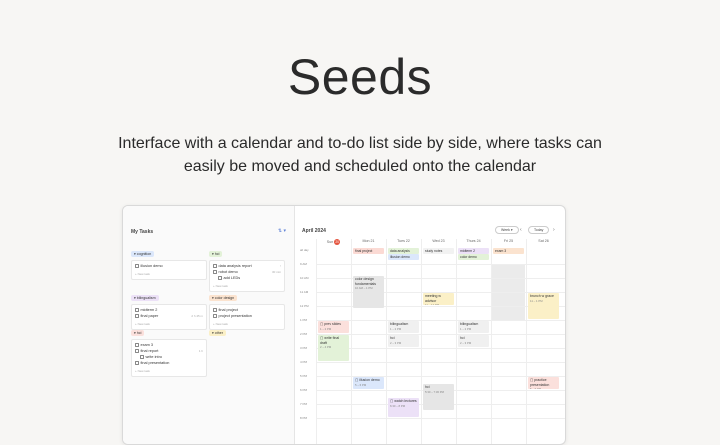 Image resolution: width=720 pixels, height=445 pixels. Describe the element at coordinates (403, 407) in the screenshot. I see `calendar-event: ▢ watch lectures 6:30 – 8 PM` at that location.